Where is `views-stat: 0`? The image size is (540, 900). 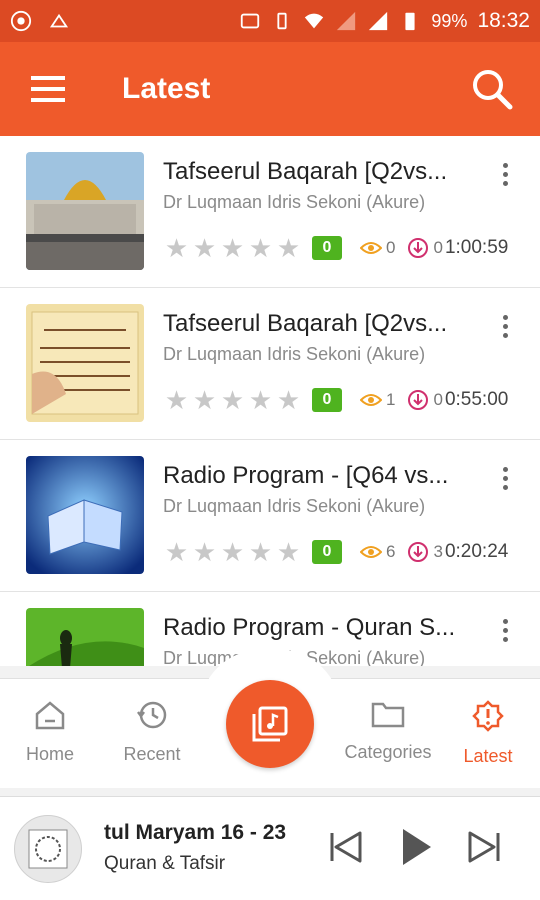
views-stat: 0 is located at coordinates (377, 248).